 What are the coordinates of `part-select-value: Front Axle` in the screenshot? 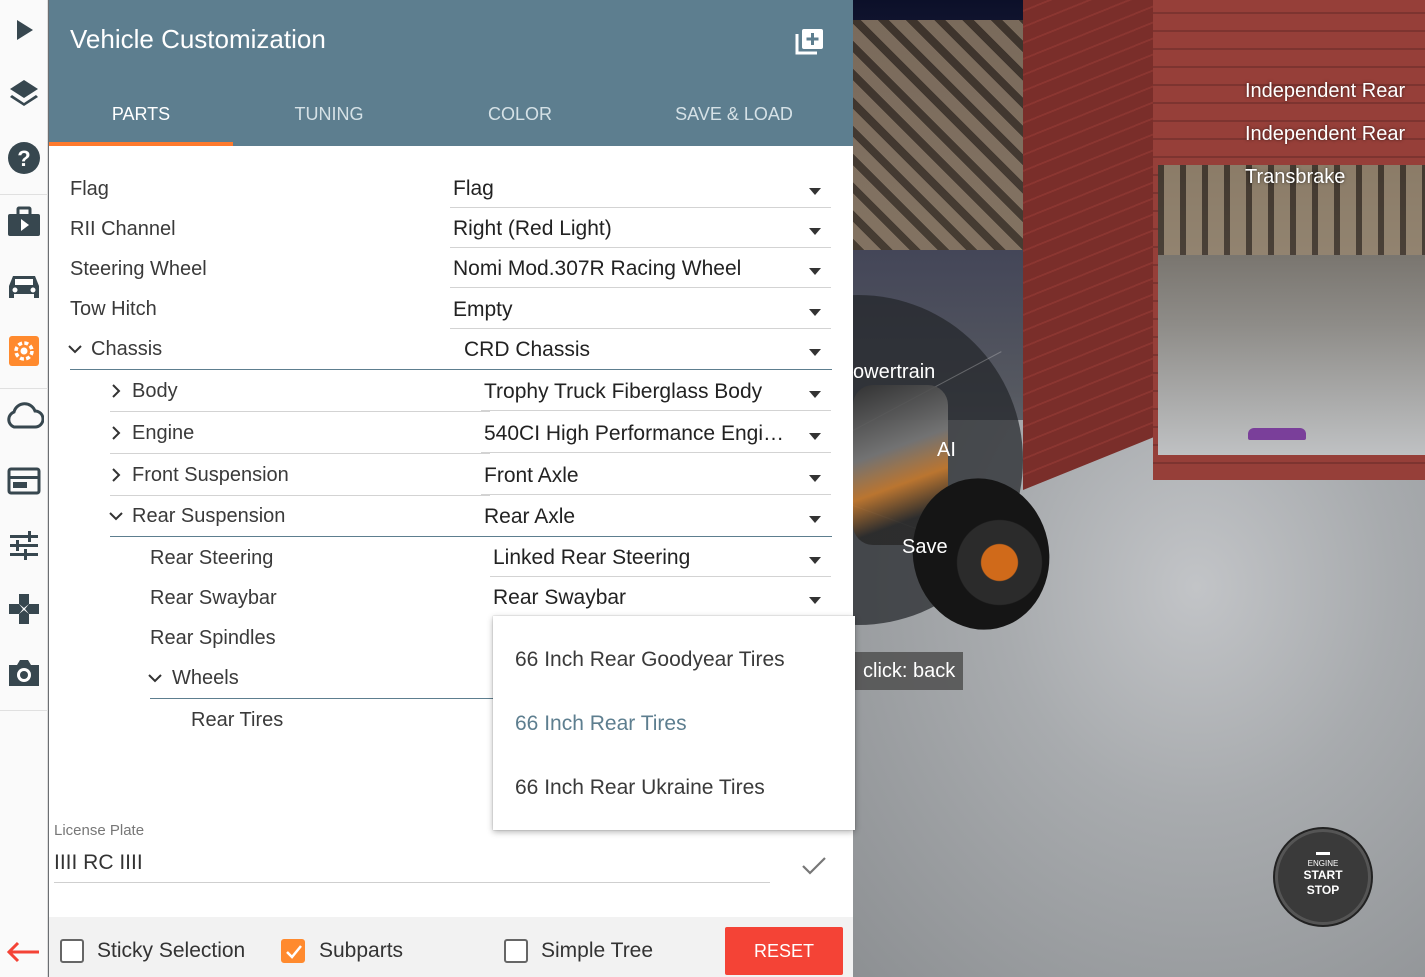 It's located at (531, 475).